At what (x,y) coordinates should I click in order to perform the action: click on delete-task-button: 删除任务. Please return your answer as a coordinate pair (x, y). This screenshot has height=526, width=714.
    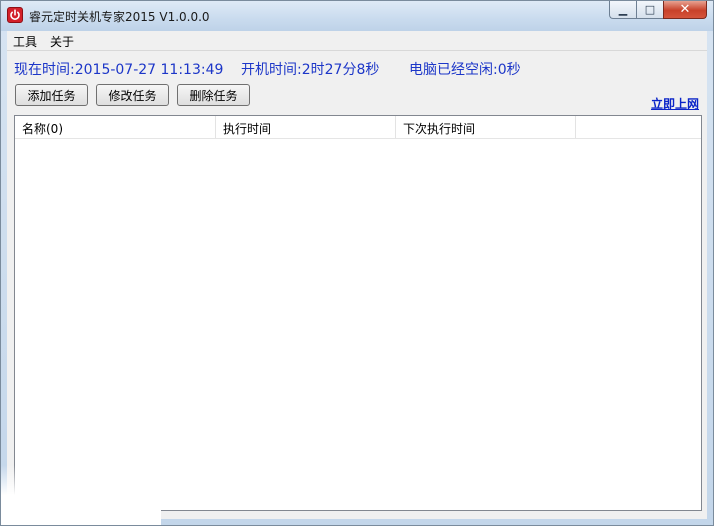
    Looking at the image, I should click on (213, 95).